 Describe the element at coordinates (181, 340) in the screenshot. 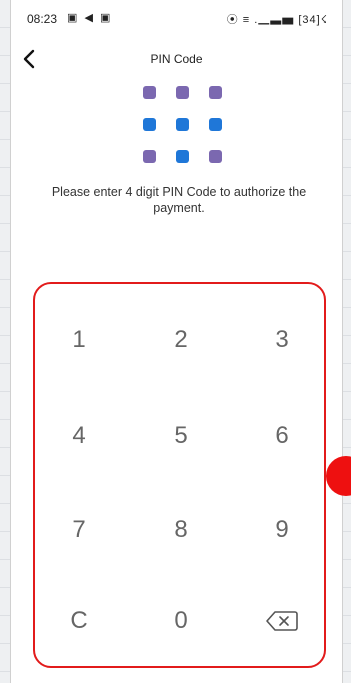

I see `key-2: 2` at that location.